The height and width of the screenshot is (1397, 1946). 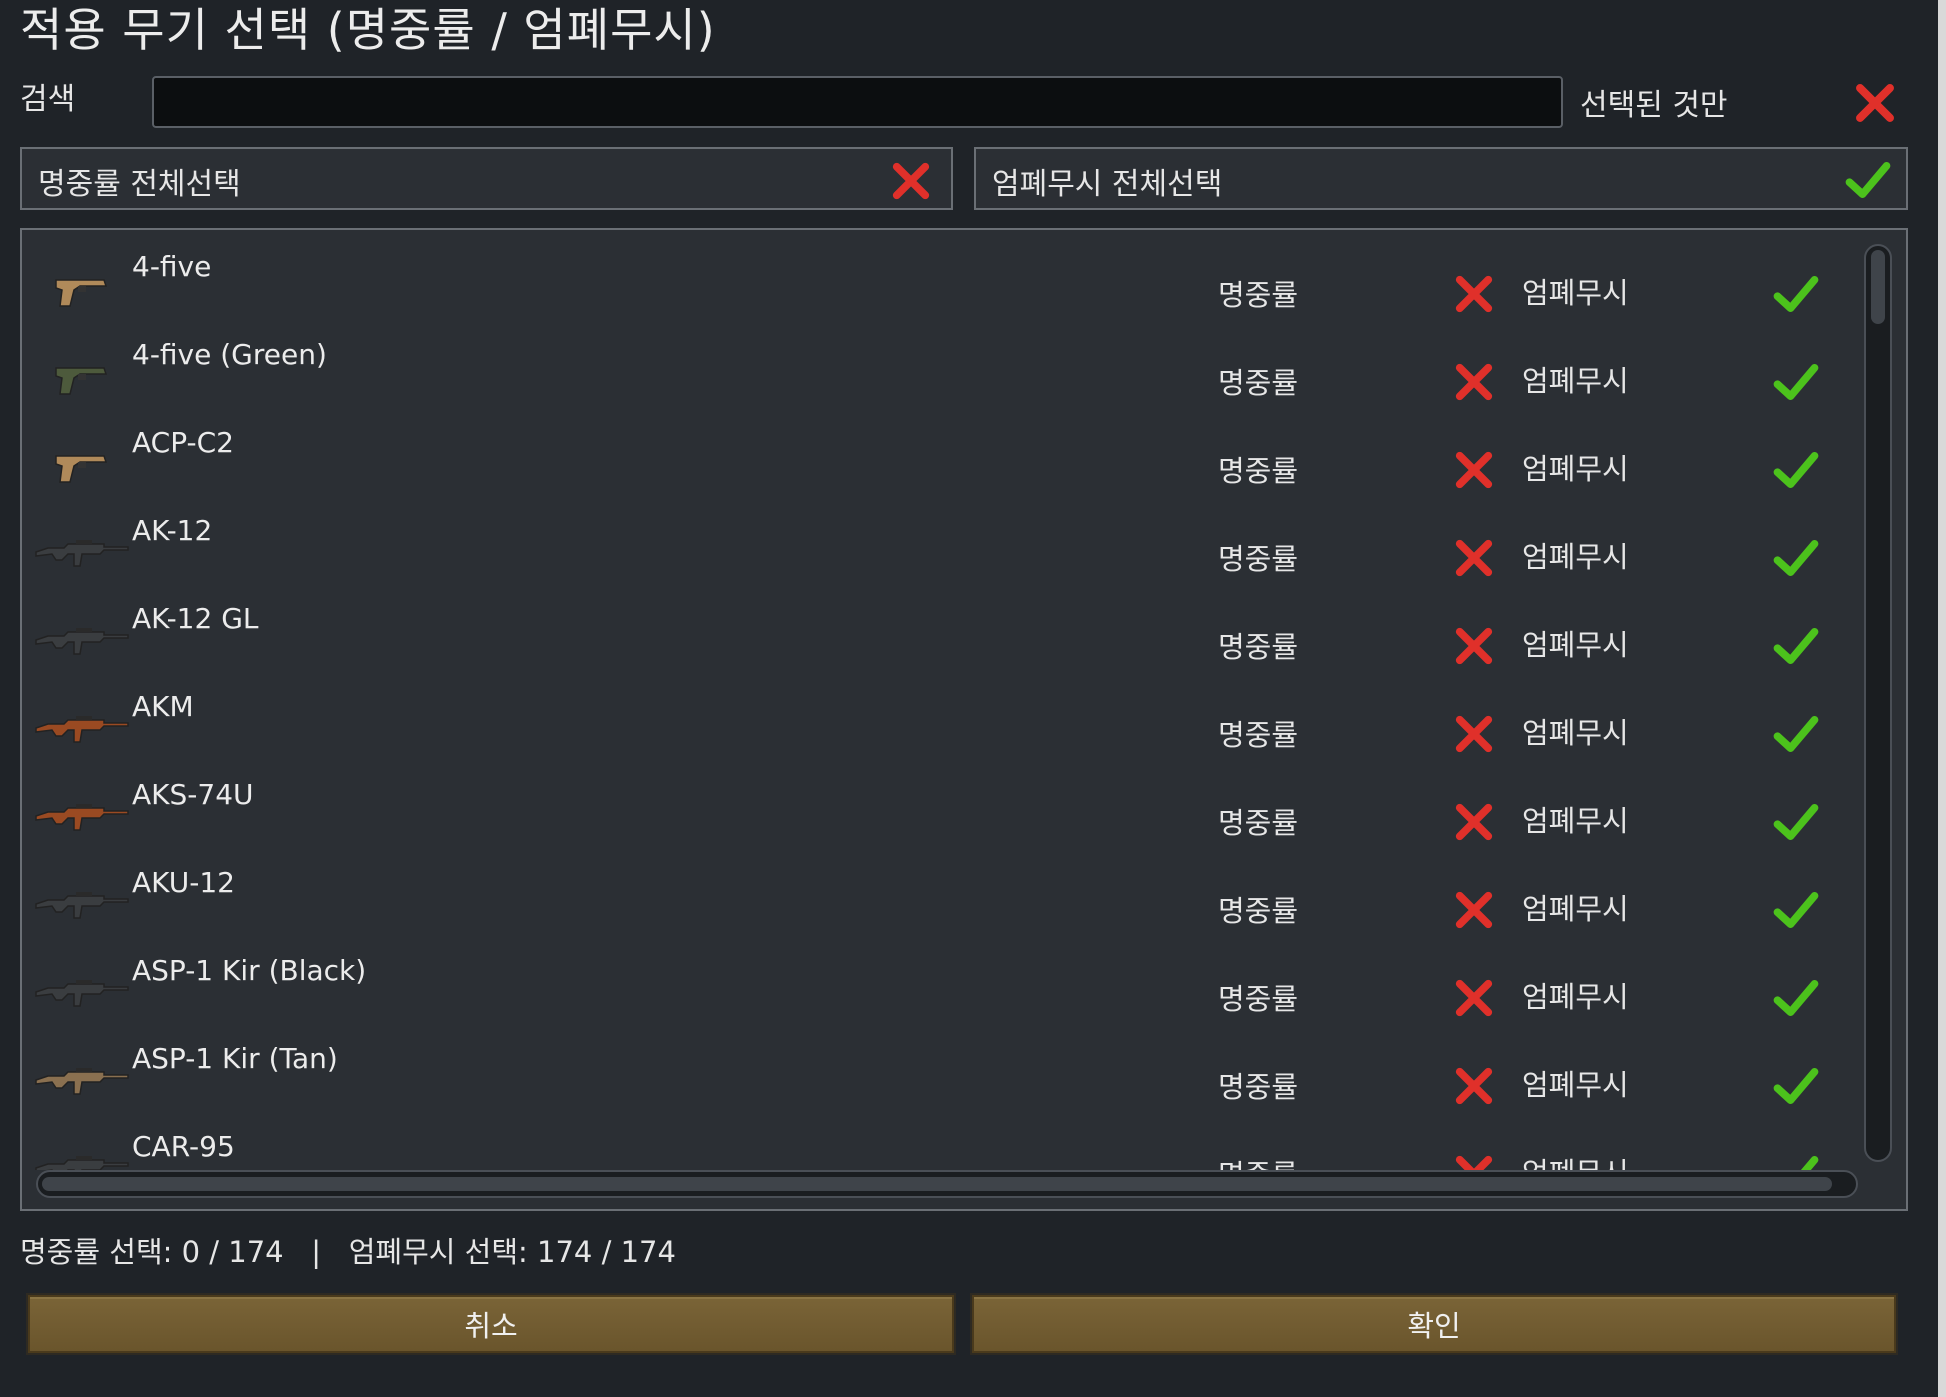 I want to click on weapon-row: AKM 명중률 엄폐무시, so click(x=942, y=720).